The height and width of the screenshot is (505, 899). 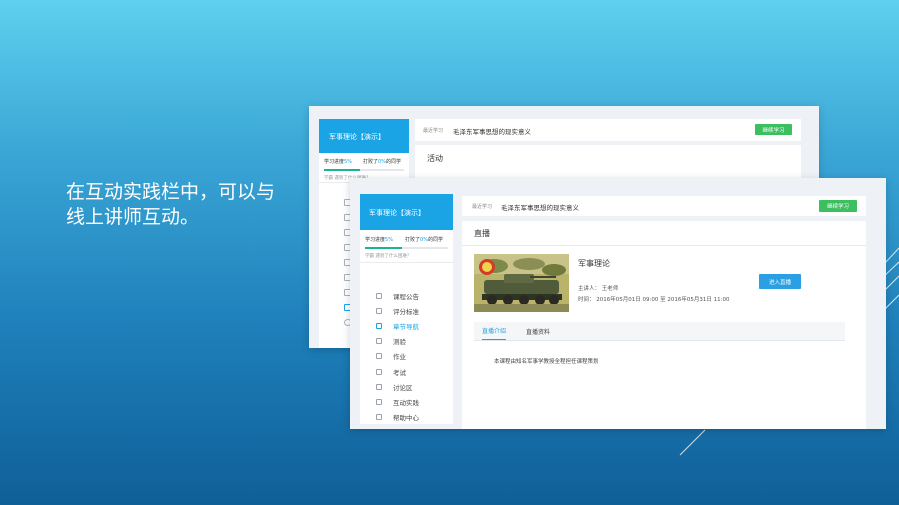 I want to click on front-progress-label: 学习进度5%, so click(x=379, y=240).